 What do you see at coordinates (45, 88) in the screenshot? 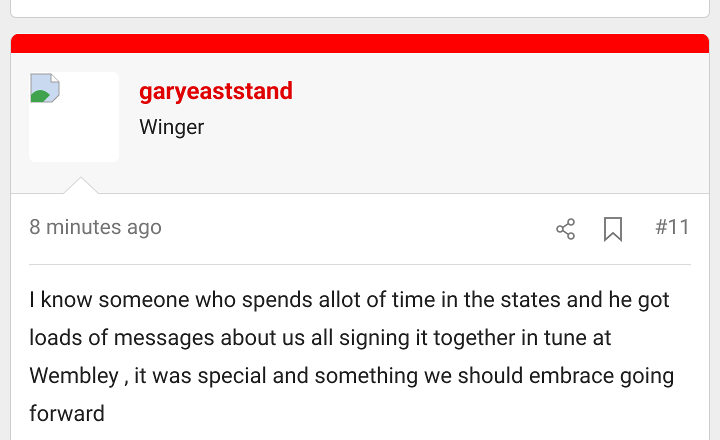
I see `broken-image-icon` at bounding box center [45, 88].